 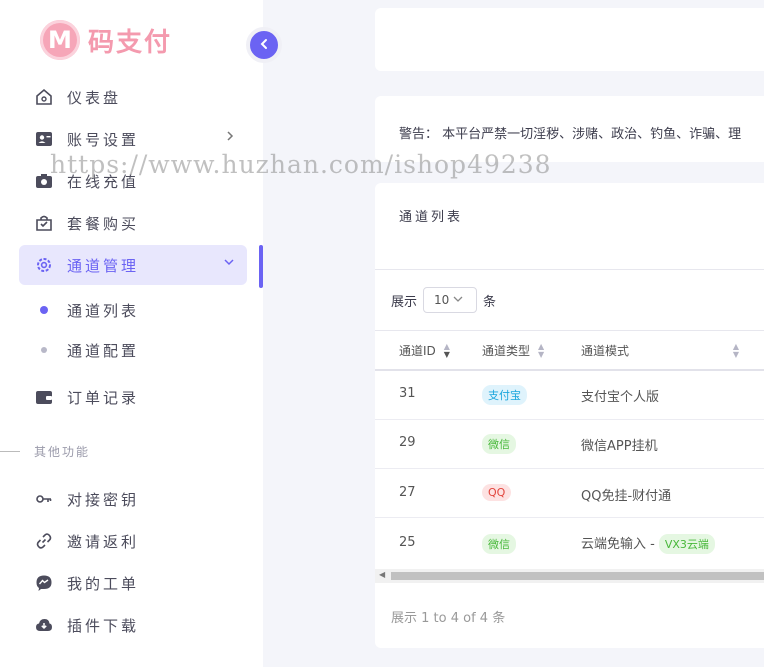 What do you see at coordinates (103, 397) in the screenshot?
I see `sidebar-item-label: 订单记录` at bounding box center [103, 397].